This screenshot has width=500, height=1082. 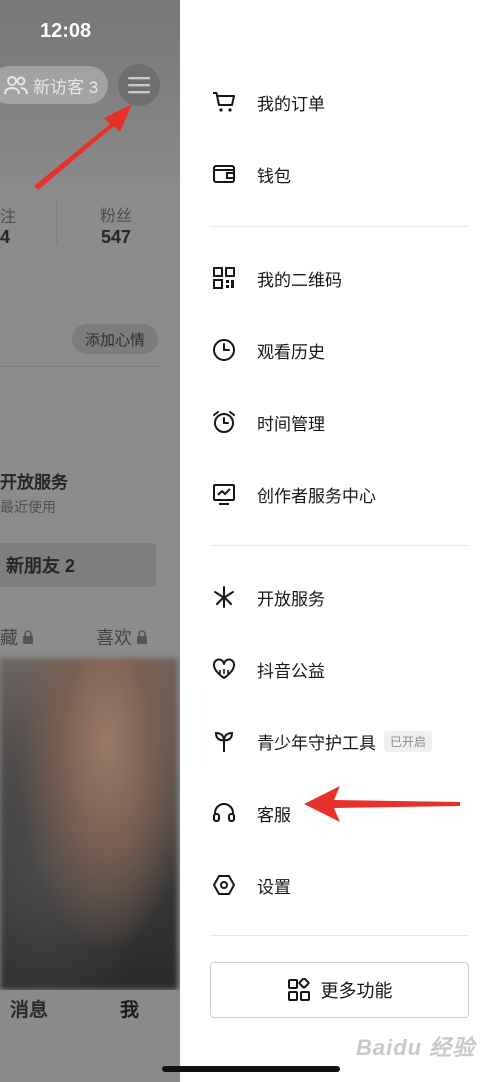 I want to click on annotation-arrow-service, so click(x=382, y=804).